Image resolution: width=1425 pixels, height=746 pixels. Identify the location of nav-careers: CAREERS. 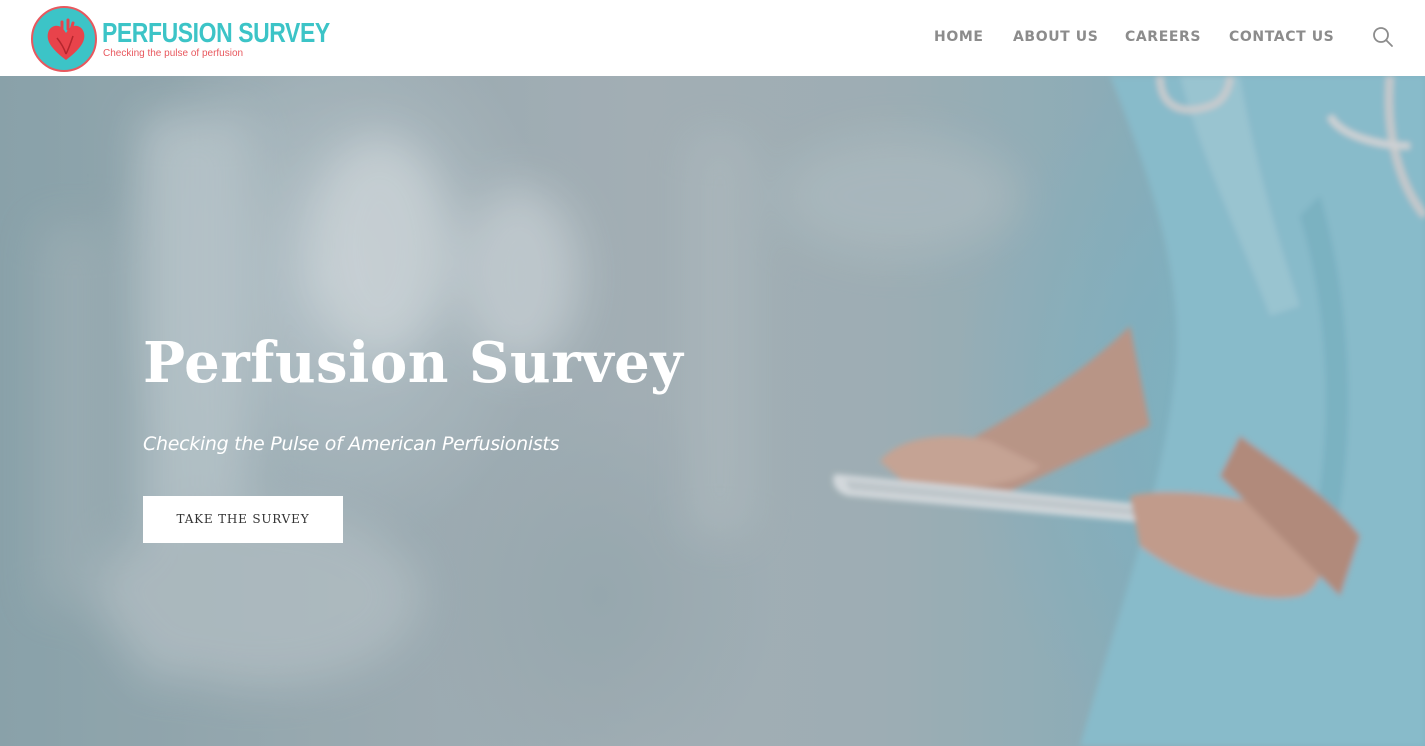
(1163, 37).